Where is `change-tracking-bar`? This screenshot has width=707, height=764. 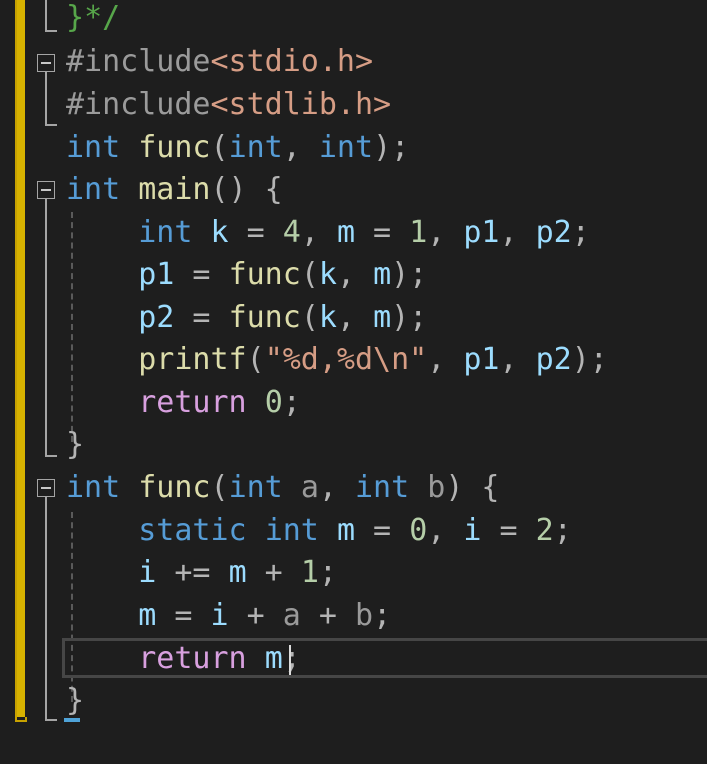
change-tracking-bar is located at coordinates (22, 358).